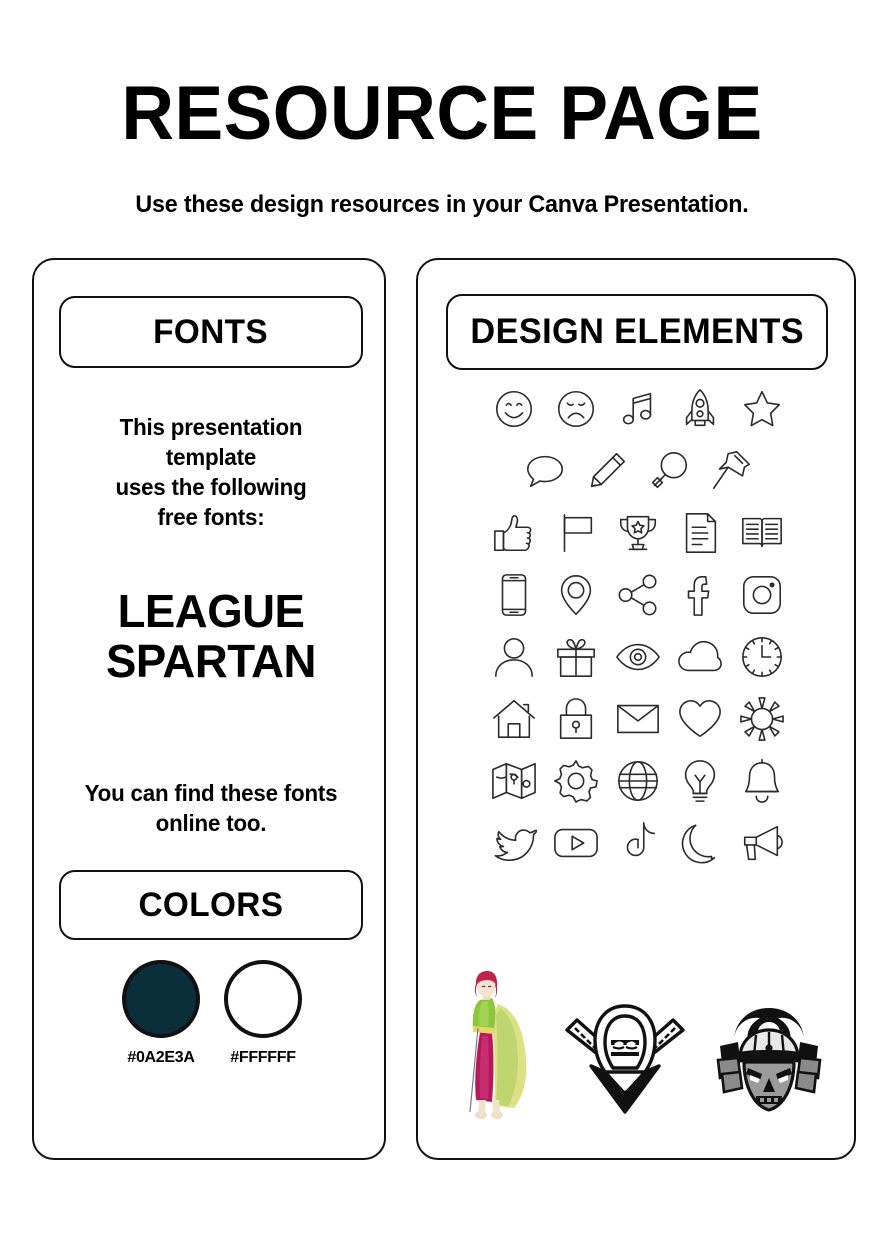 The width and height of the screenshot is (884, 1250). I want to click on sun-icon, so click(762, 719).